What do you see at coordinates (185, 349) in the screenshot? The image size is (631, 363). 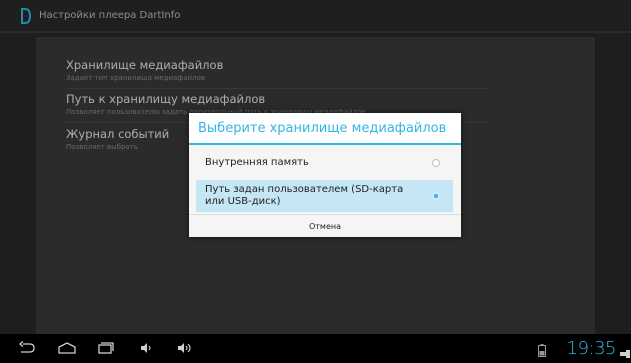 I see `volume-up-icon` at bounding box center [185, 349].